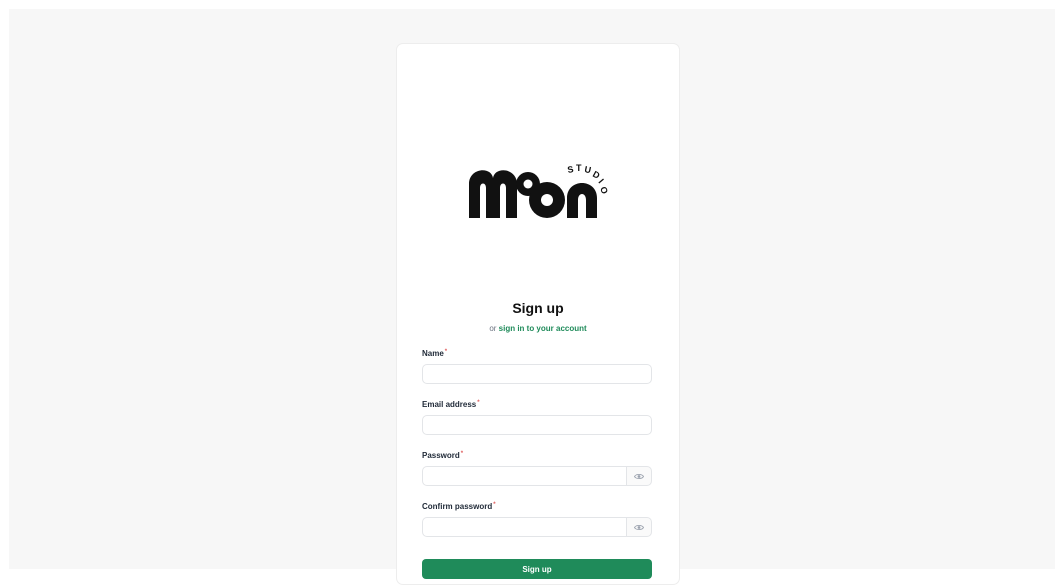  I want to click on password-visibility-toggle, so click(639, 476).